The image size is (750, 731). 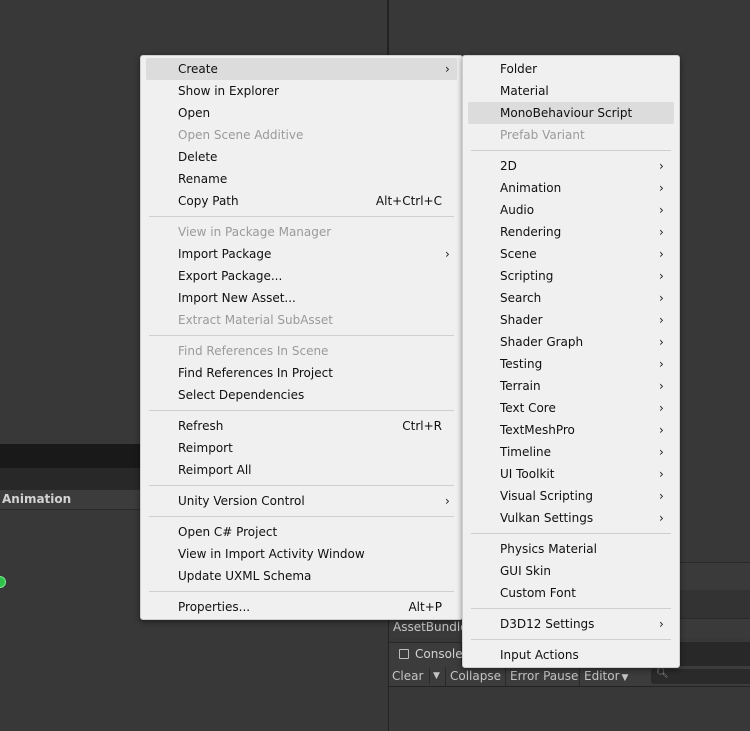 I want to click on submenu-item-folder: Folder, so click(x=518, y=69).